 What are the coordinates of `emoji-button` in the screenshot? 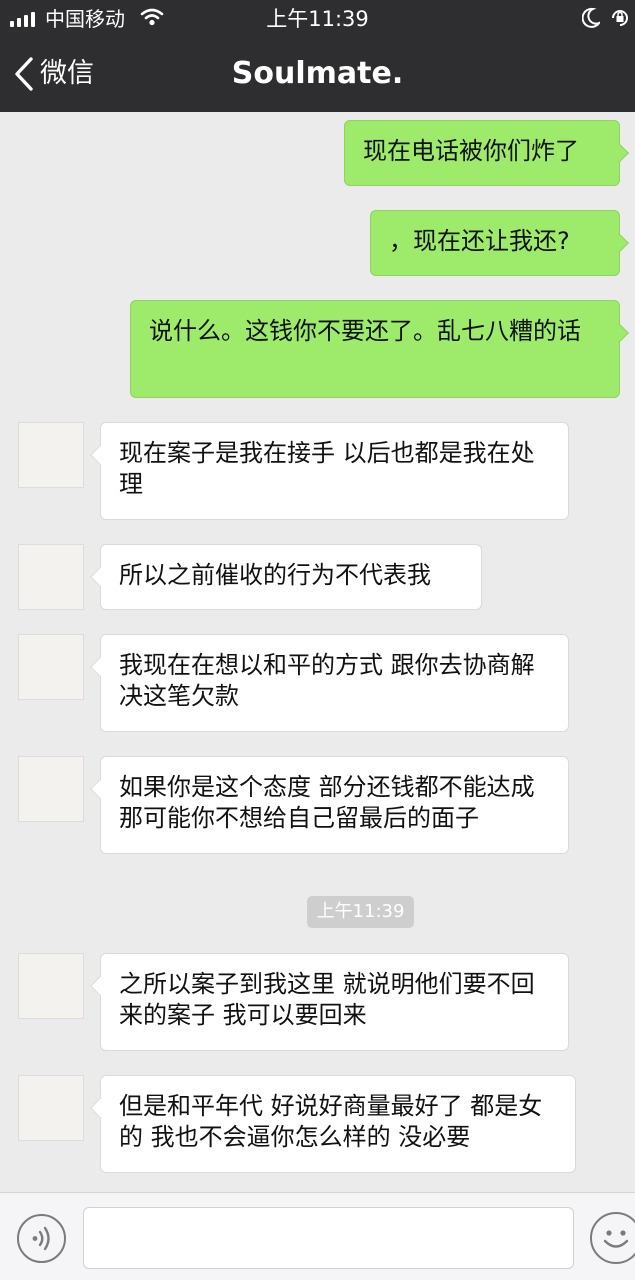 It's located at (612, 1238).